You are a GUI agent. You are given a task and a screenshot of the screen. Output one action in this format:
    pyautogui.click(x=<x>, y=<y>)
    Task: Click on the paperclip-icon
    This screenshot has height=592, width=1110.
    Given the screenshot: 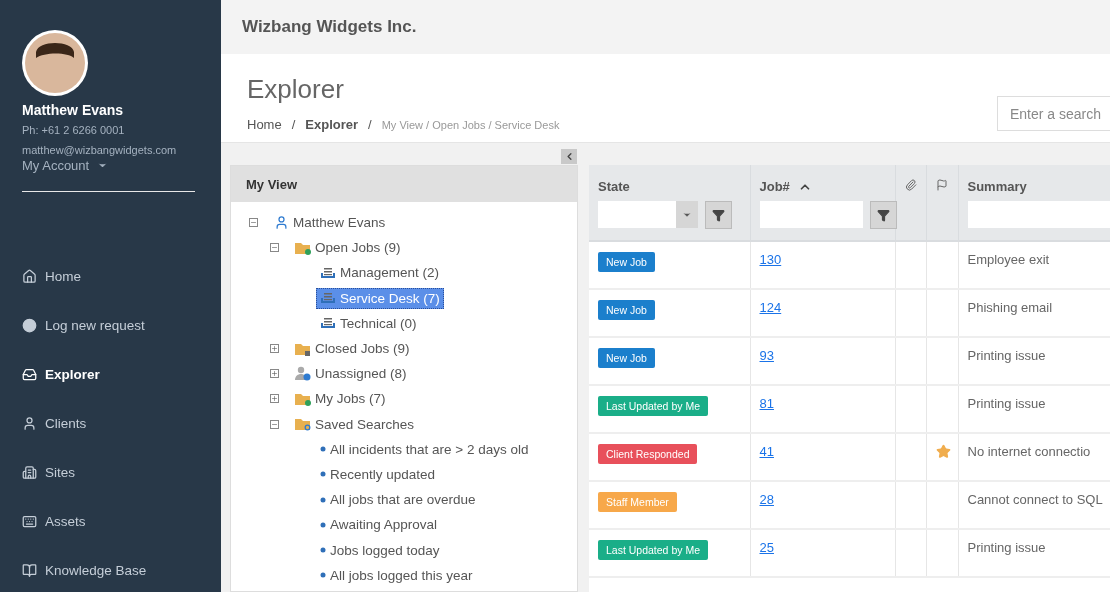 What is the action you would take?
    pyautogui.click(x=910, y=185)
    